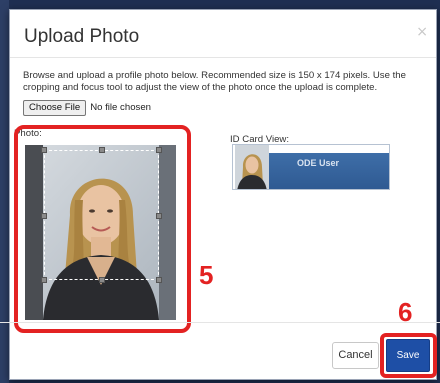 This screenshot has height=383, width=440. I want to click on close-icon: ×, so click(422, 32).